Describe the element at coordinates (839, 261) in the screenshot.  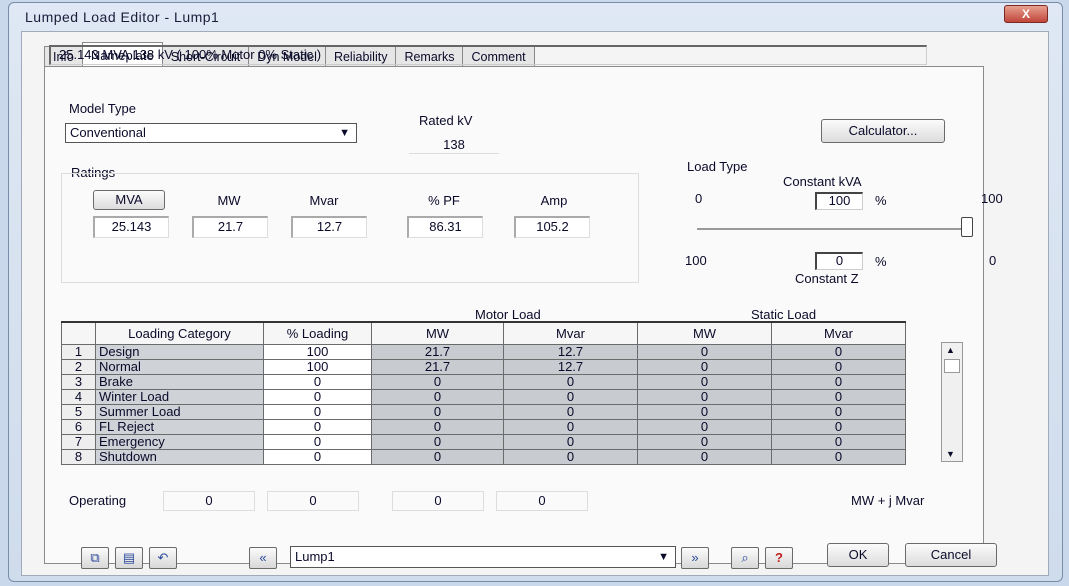
I see `z-percent-field: 0` at that location.